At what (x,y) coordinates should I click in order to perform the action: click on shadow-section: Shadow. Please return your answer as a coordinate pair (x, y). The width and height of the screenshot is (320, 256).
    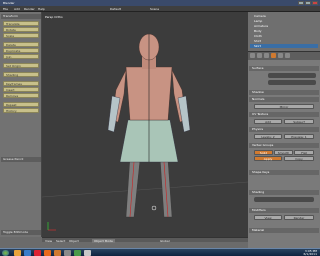
    Looking at the image, I should click on (284, 92).